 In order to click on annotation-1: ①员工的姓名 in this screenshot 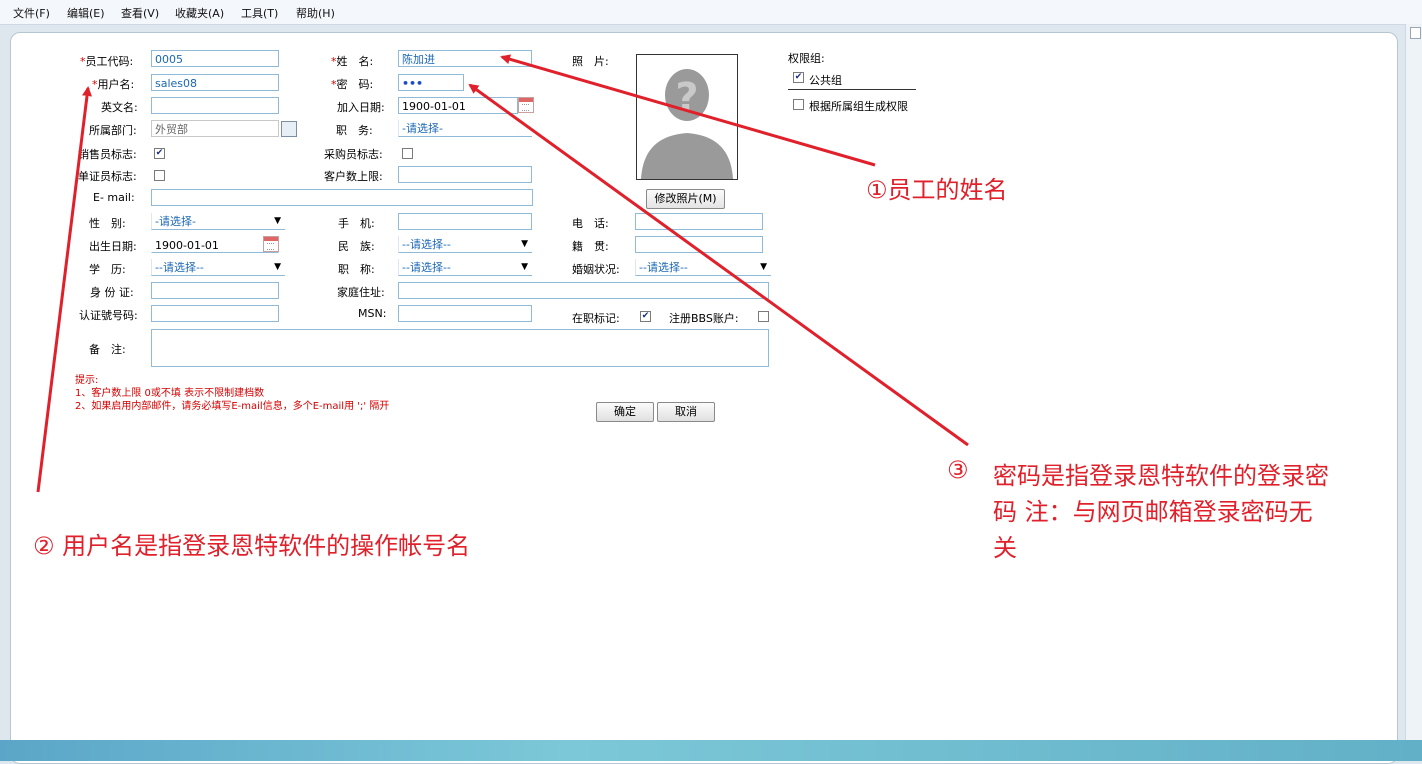, I will do `click(937, 187)`.